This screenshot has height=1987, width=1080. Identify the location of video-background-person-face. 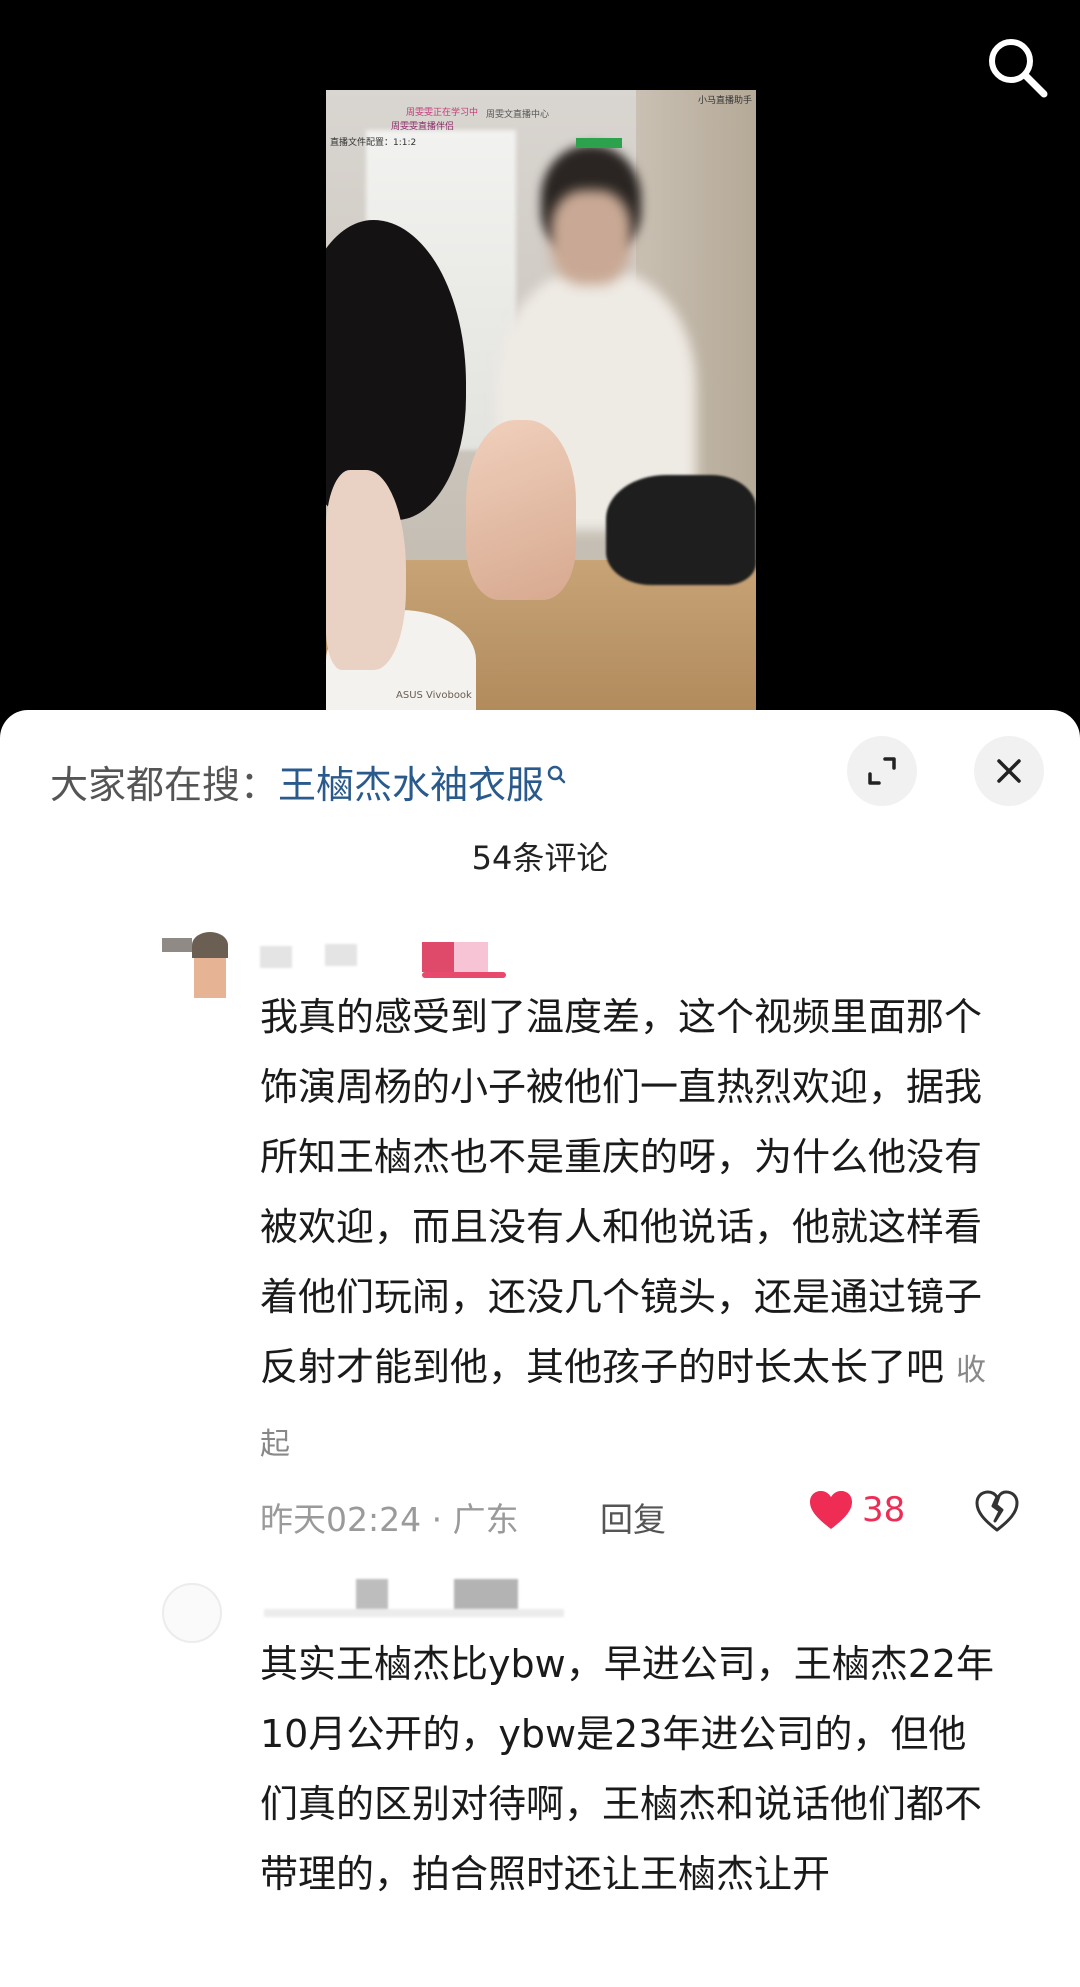
(591, 237).